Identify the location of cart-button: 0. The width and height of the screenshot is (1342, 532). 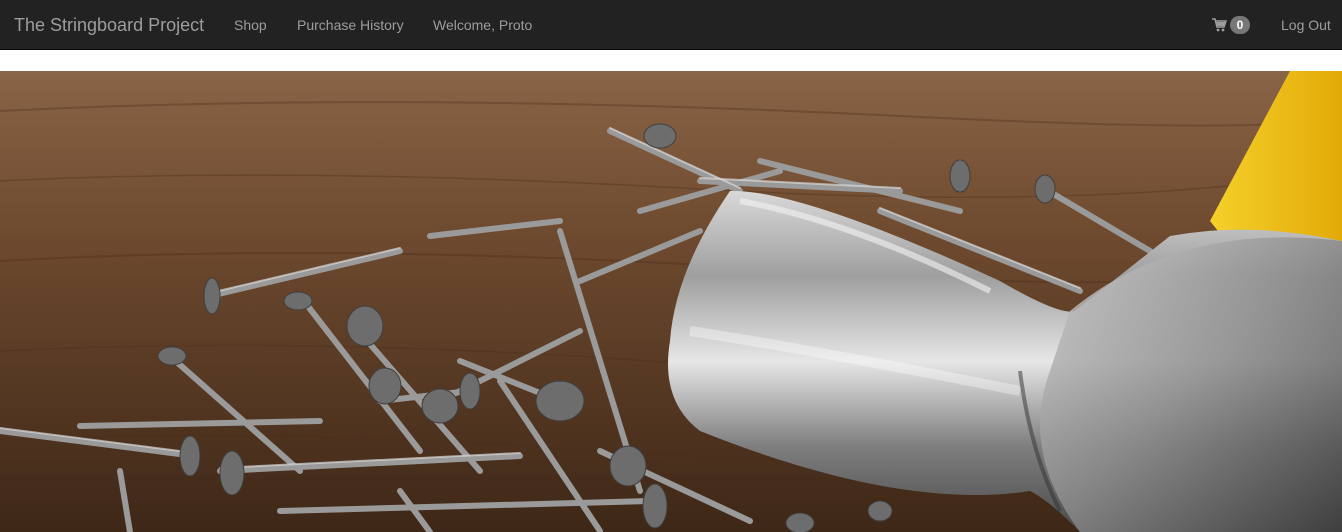
(1231, 25).